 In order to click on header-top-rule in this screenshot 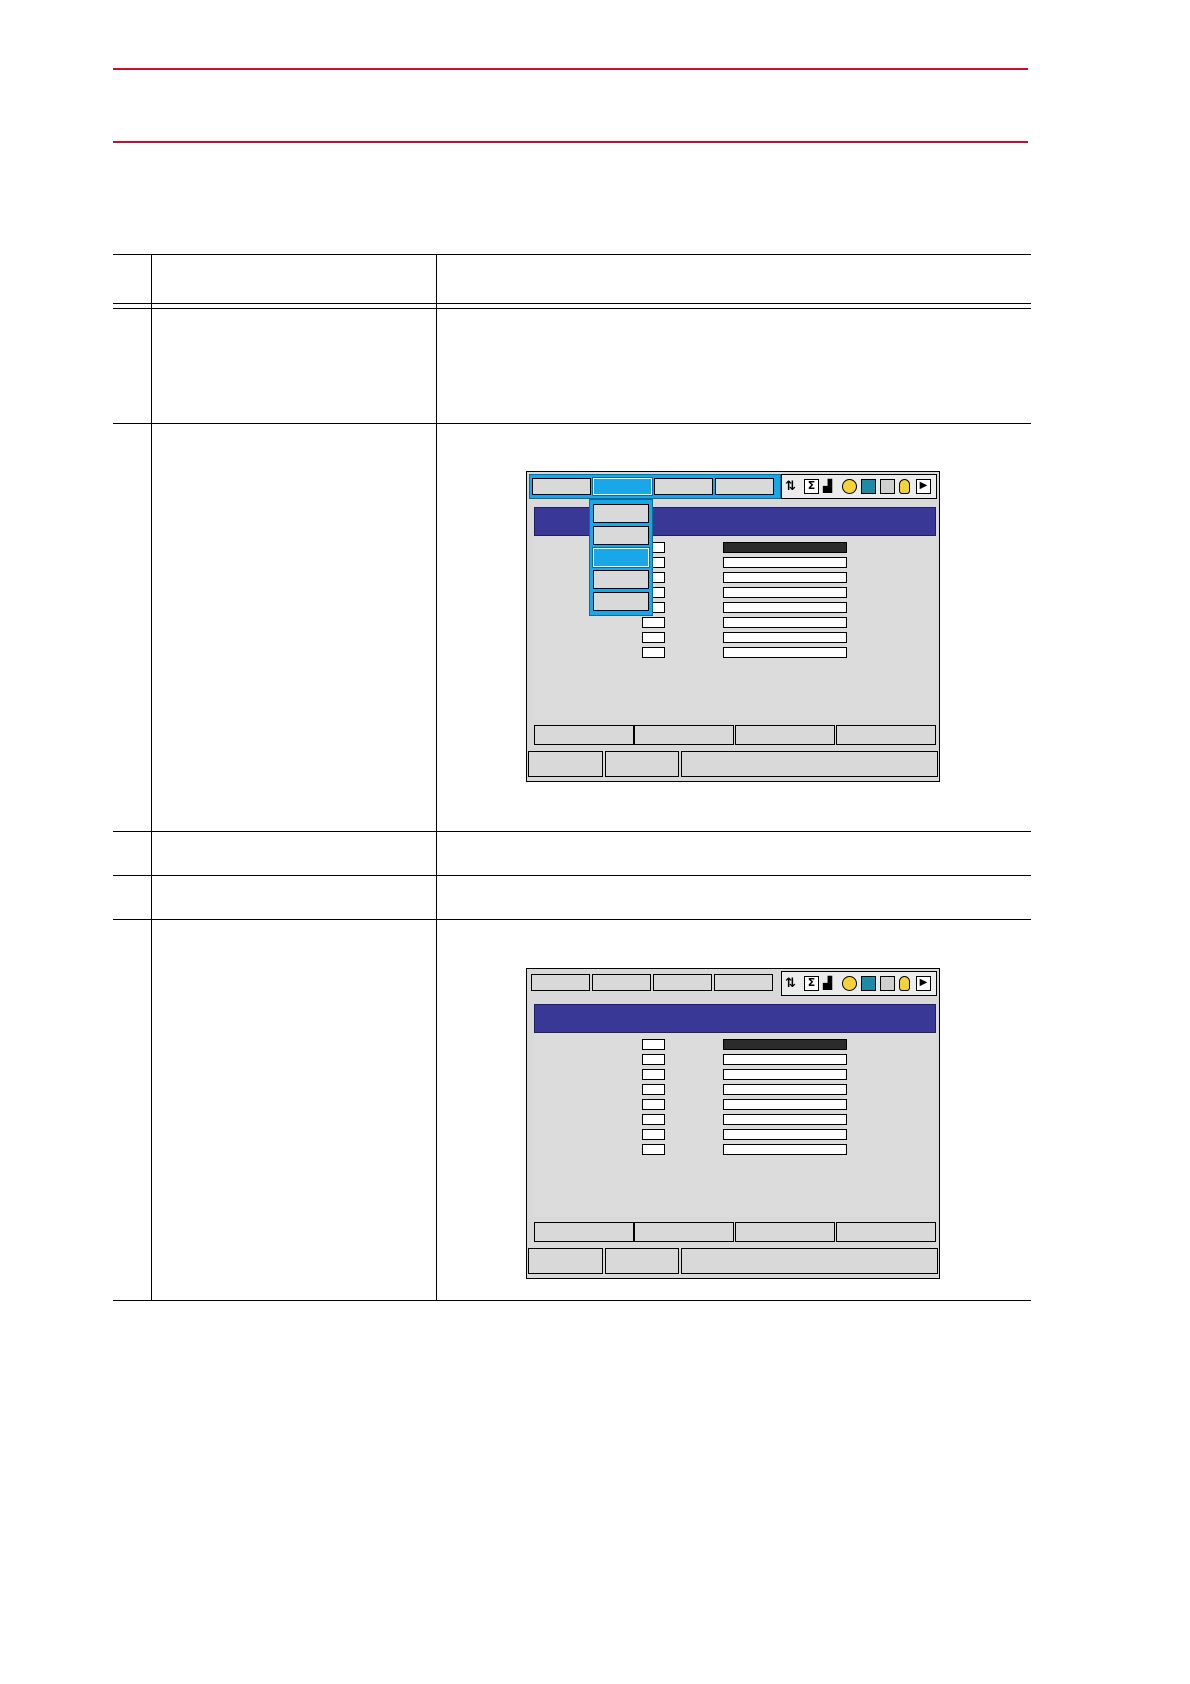, I will do `click(570, 69)`.